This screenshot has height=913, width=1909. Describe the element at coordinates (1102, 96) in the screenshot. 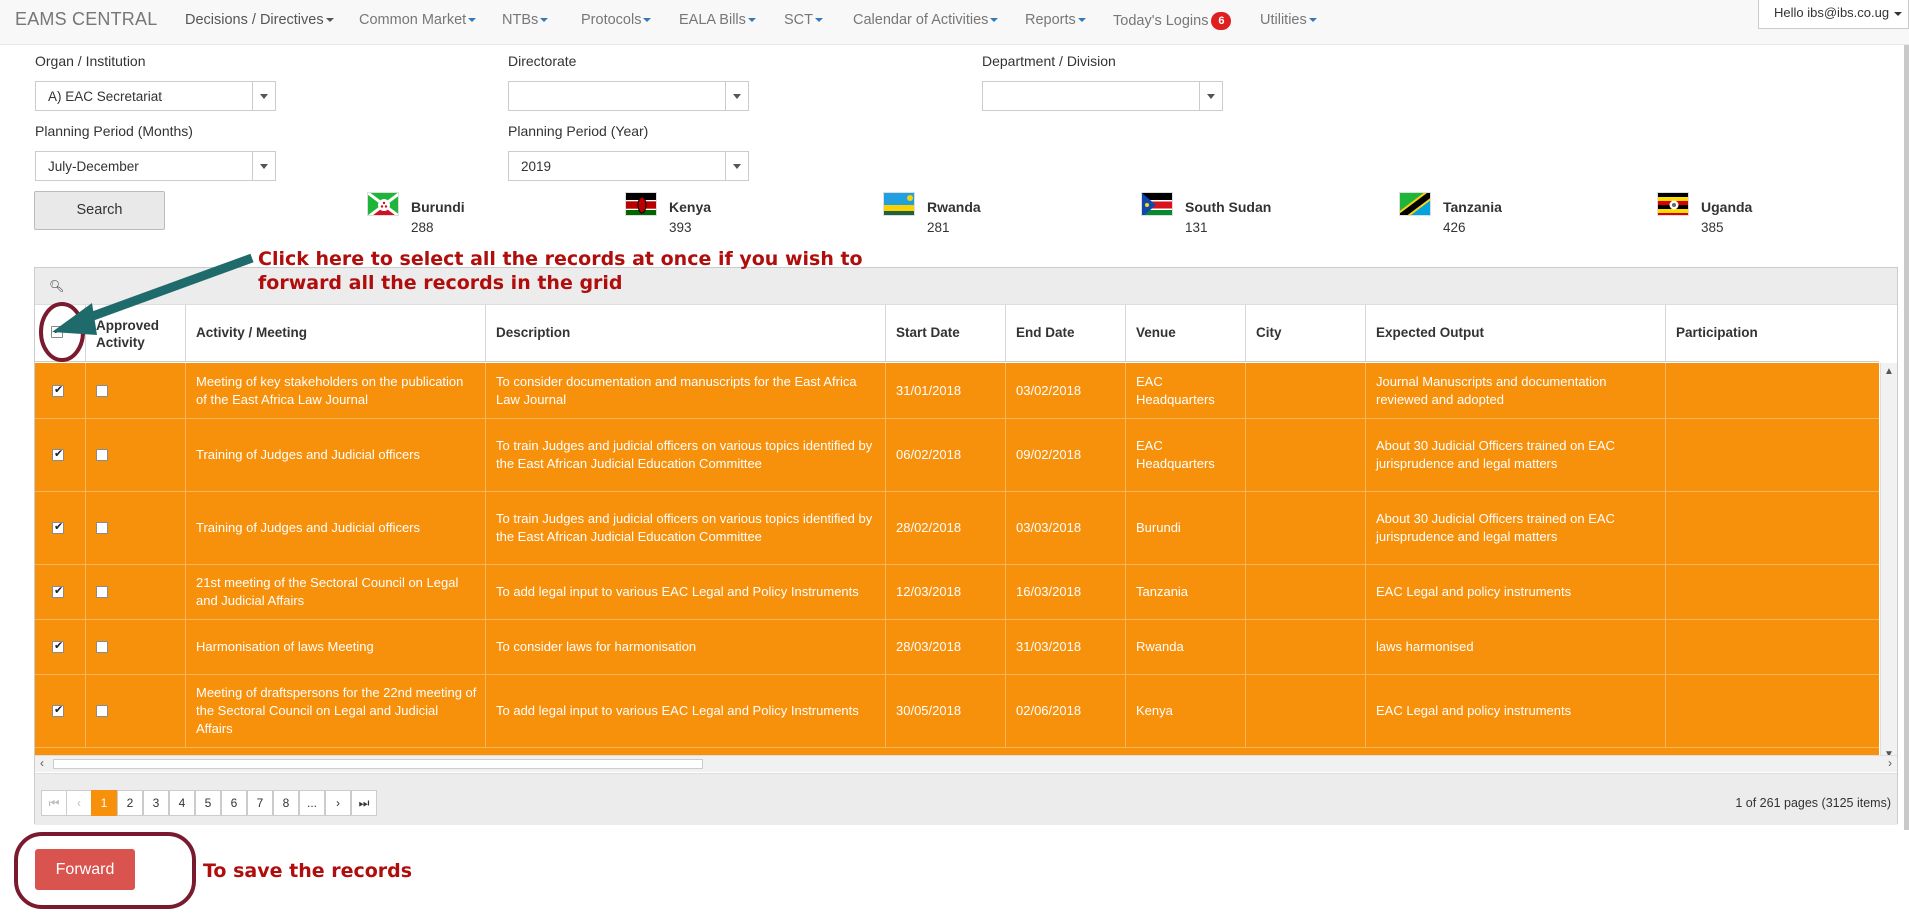

I see `department-select` at that location.